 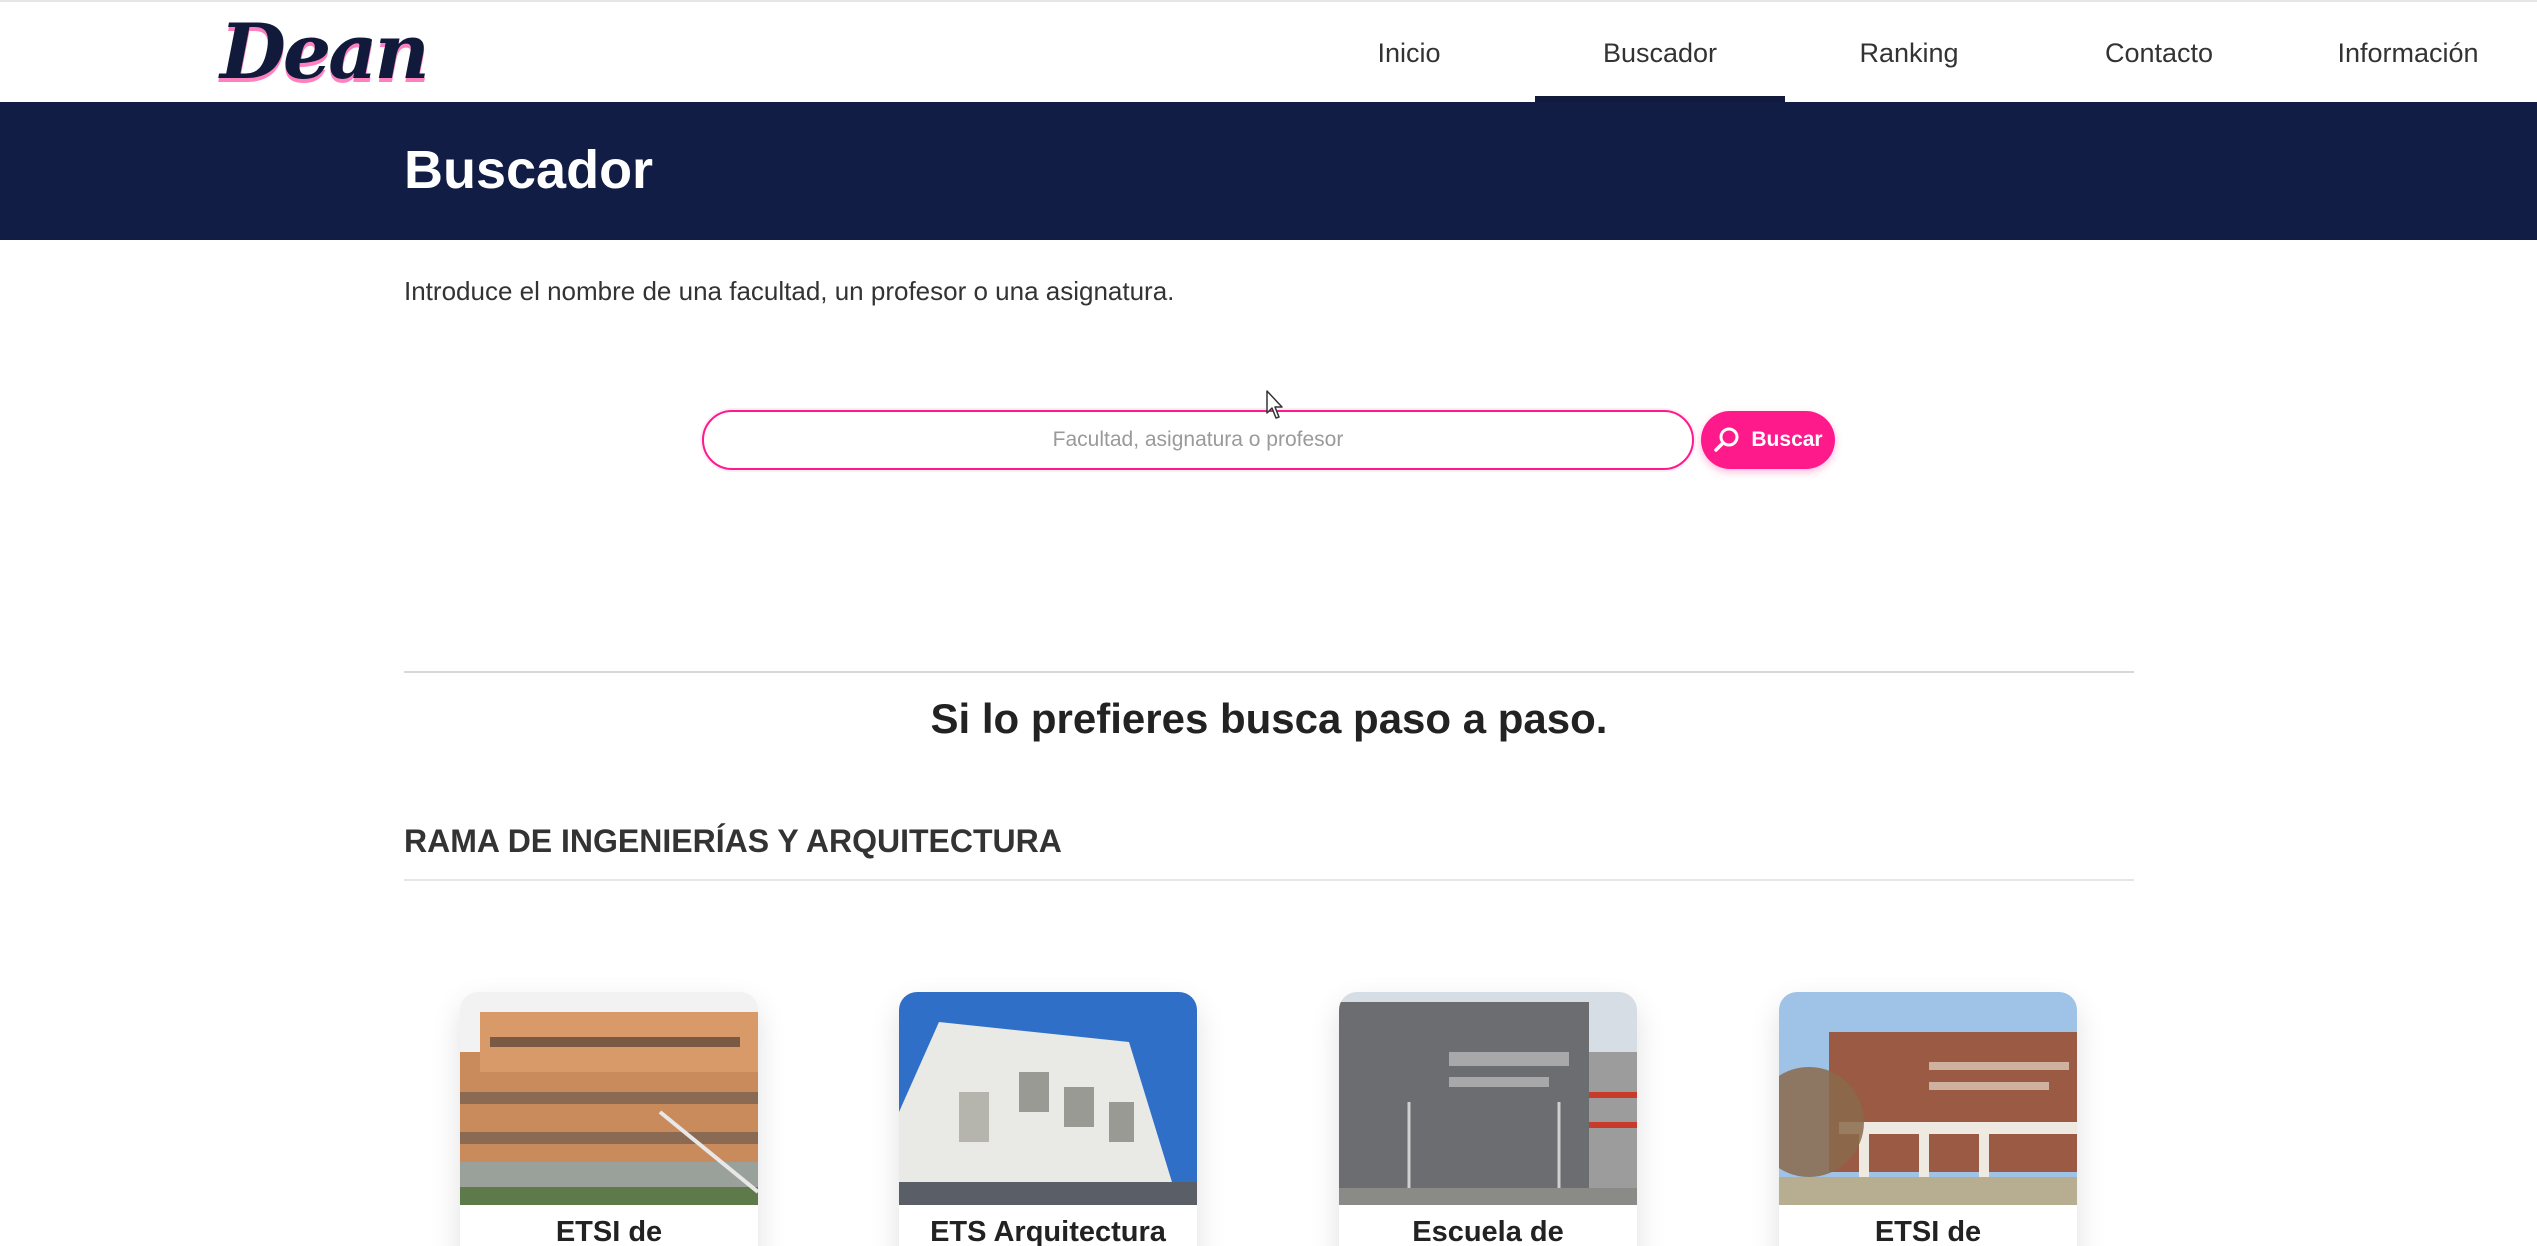 I want to click on mouse-cursor-icon, so click(x=1274, y=404).